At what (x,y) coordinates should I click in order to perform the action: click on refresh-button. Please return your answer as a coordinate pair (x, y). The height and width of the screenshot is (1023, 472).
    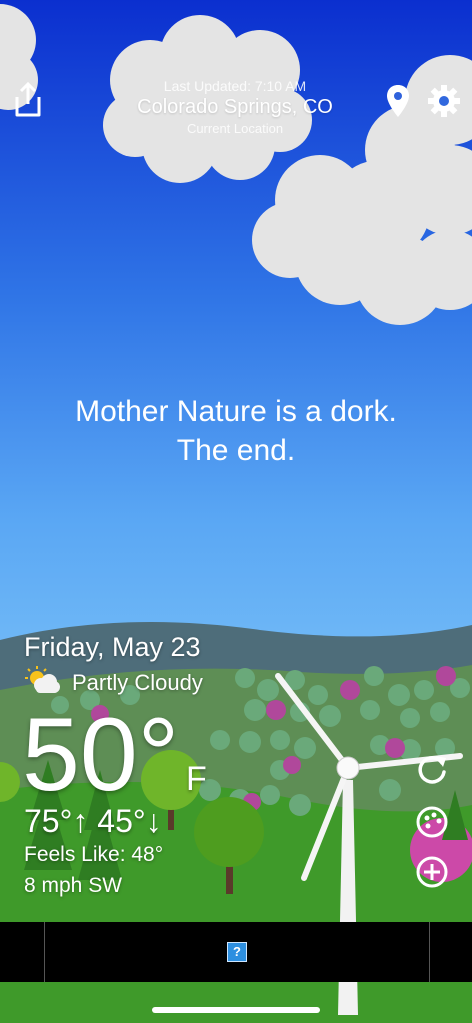
    Looking at the image, I should click on (432, 770).